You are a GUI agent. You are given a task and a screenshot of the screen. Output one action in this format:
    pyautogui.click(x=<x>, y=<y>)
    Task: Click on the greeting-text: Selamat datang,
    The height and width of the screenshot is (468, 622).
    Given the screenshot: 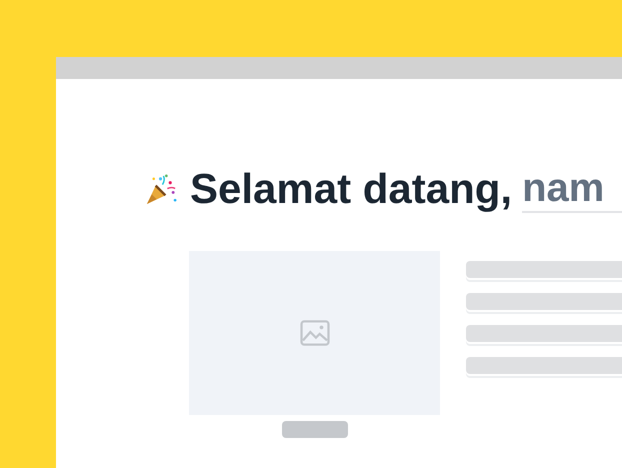 What is the action you would take?
    pyautogui.click(x=351, y=189)
    